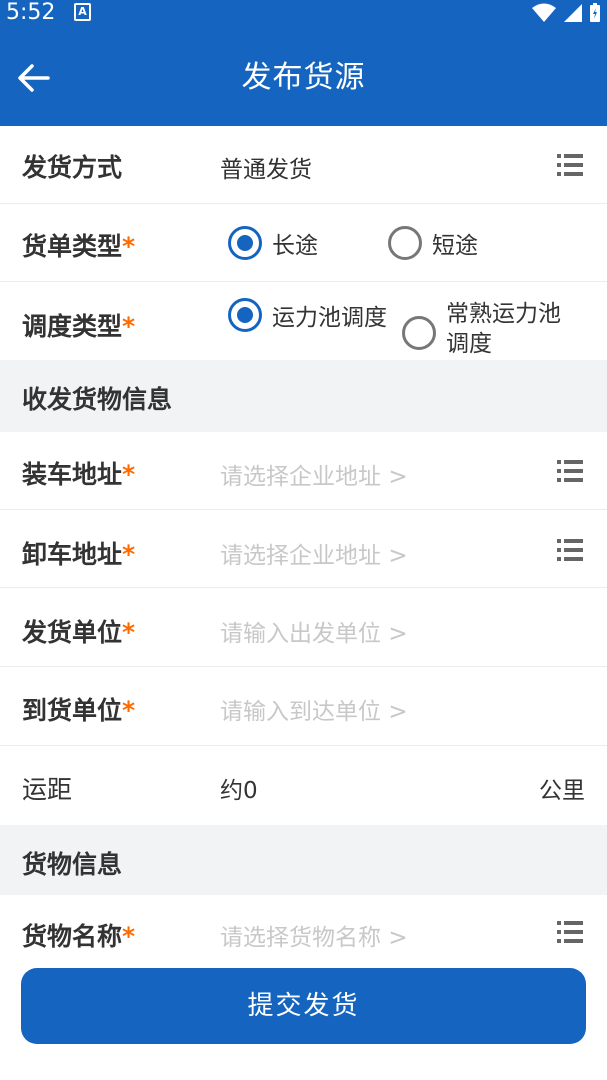 Image resolution: width=607 pixels, height=1080 pixels. I want to click on load-address-label: 装车地址*, so click(79, 474).